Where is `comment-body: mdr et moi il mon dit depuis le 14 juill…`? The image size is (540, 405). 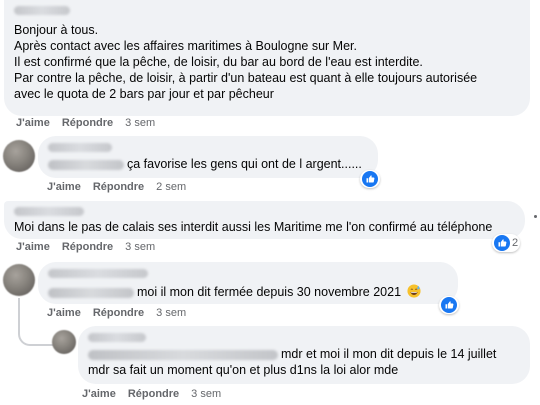 comment-body: mdr et moi il mon dit depuis le 14 juill… is located at coordinates (389, 354).